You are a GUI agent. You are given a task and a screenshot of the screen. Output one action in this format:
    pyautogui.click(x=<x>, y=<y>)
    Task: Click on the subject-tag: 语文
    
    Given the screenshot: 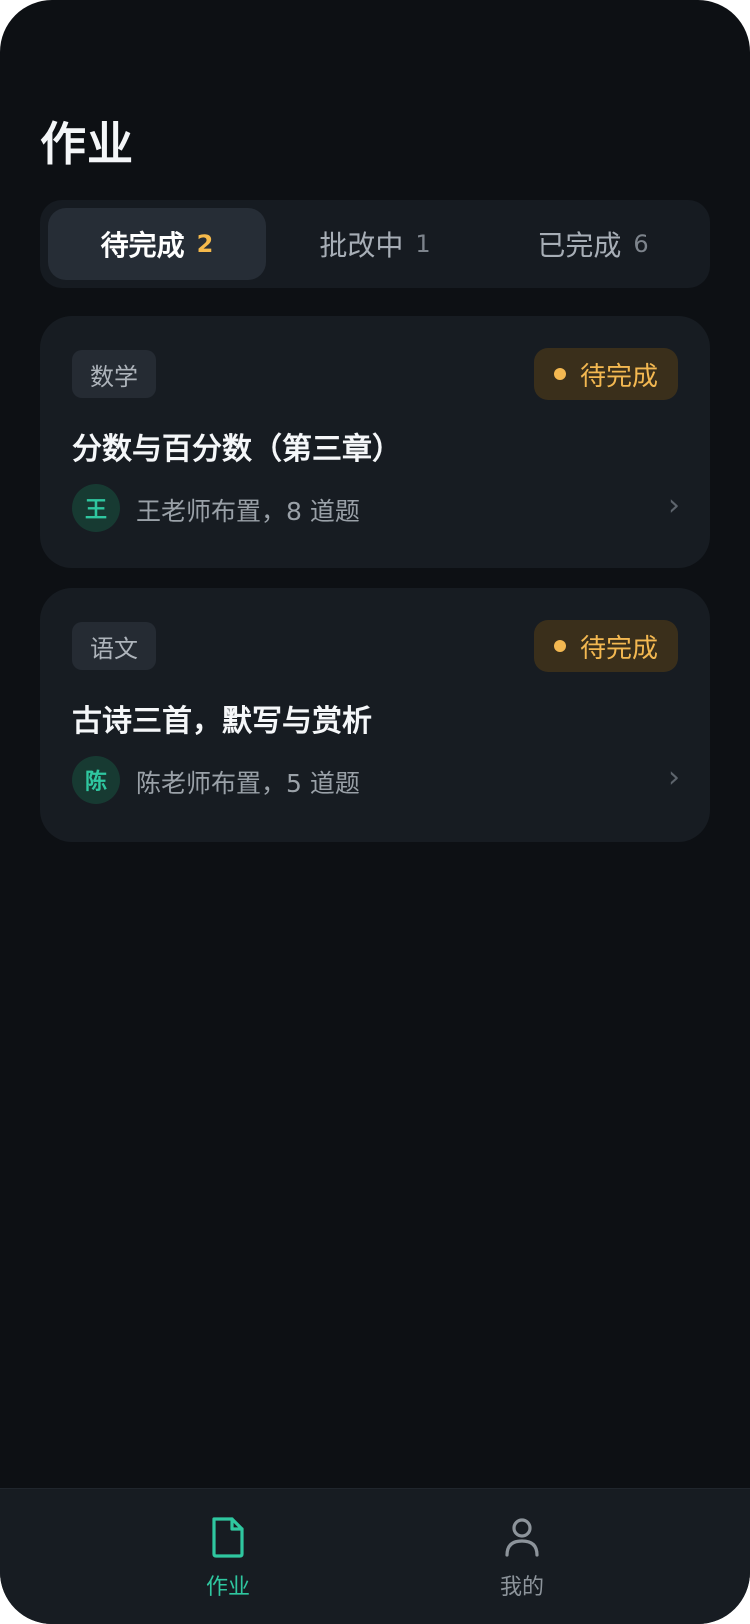 What is the action you would take?
    pyautogui.click(x=114, y=646)
    